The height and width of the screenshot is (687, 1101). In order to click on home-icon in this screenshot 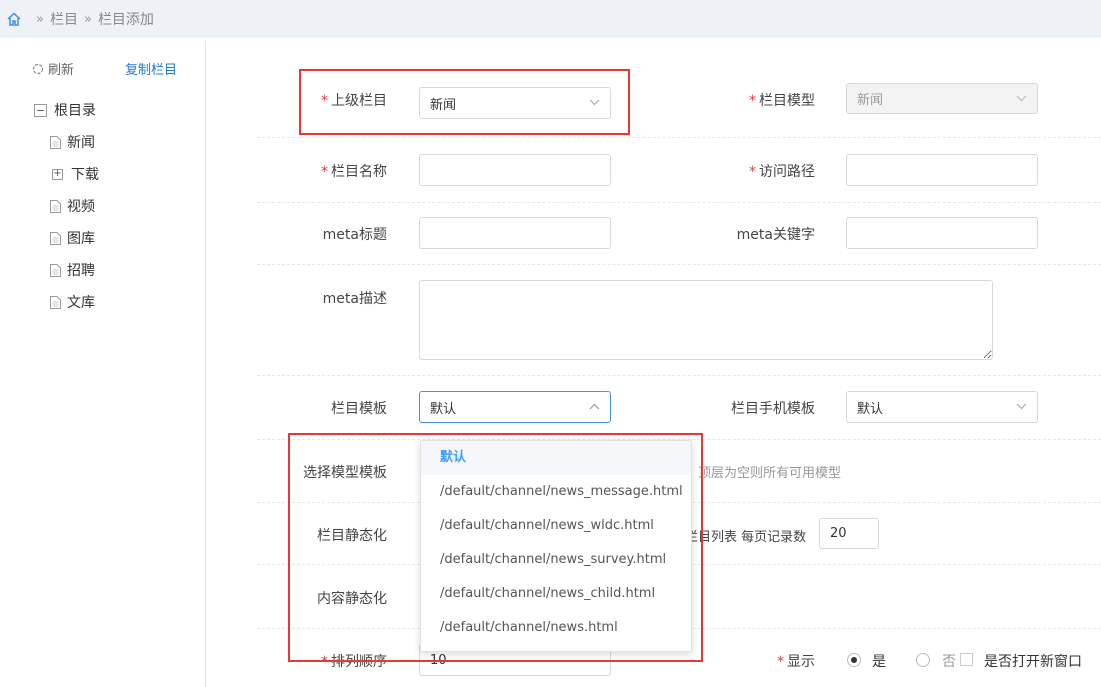, I will do `click(14, 19)`.